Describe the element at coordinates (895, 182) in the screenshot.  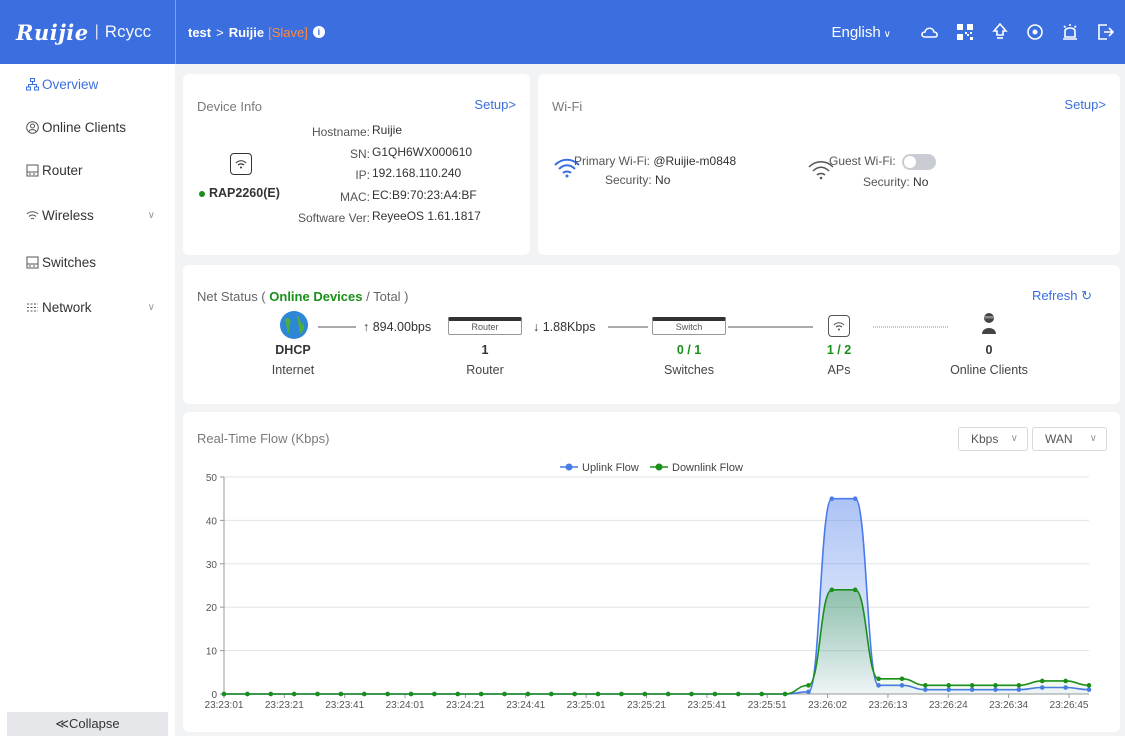
I see `guest-security-line: Security: No` at that location.